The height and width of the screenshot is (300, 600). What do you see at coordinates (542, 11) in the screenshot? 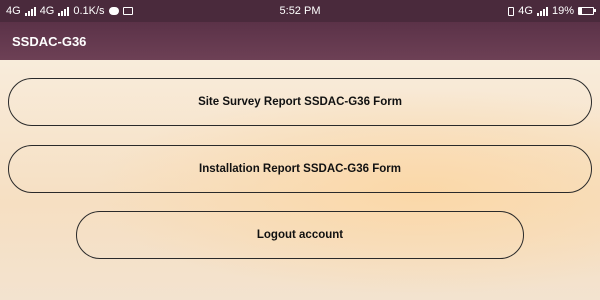
I see `signal-icon-right` at bounding box center [542, 11].